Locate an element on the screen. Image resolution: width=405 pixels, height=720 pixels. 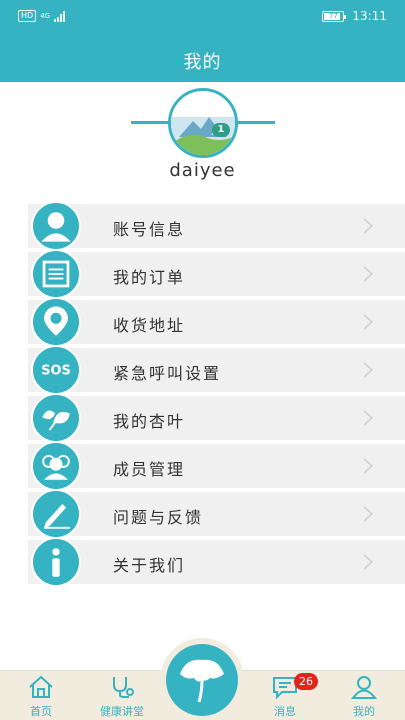
status-time: 13:11 is located at coordinates (369, 16).